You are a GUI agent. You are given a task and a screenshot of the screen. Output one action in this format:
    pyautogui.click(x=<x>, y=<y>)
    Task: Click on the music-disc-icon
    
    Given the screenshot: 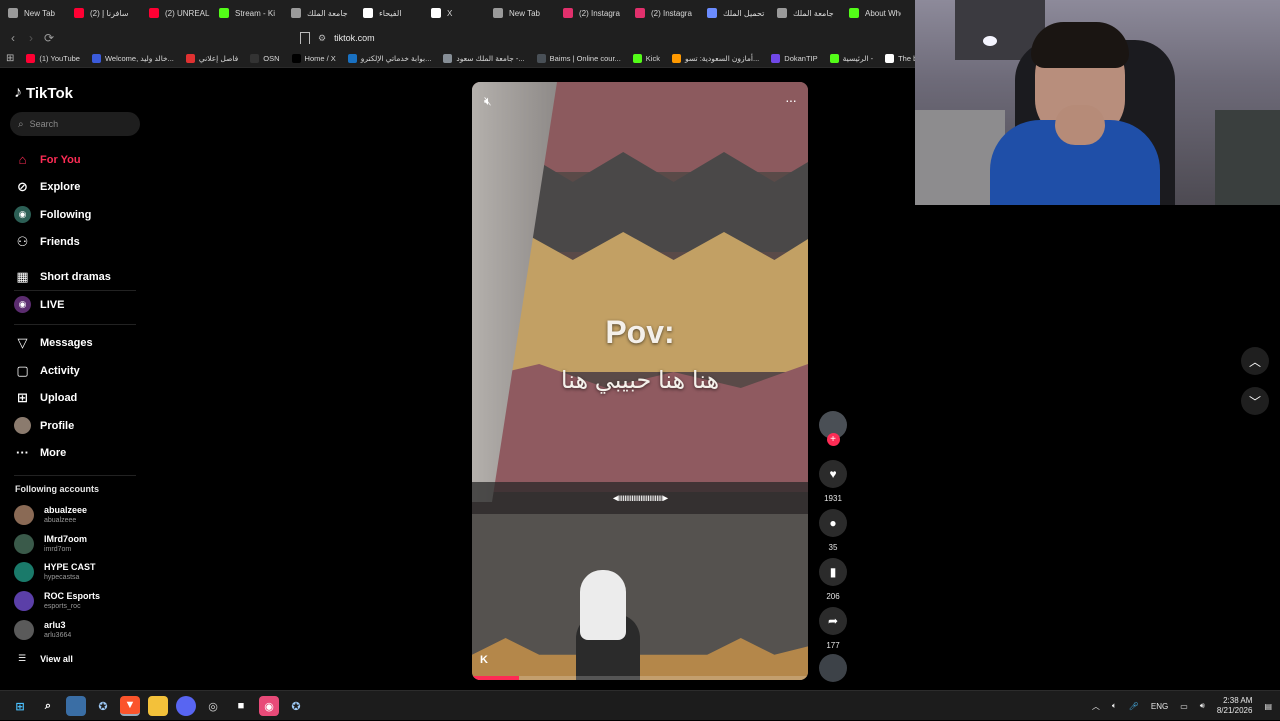 What is the action you would take?
    pyautogui.click(x=833, y=668)
    